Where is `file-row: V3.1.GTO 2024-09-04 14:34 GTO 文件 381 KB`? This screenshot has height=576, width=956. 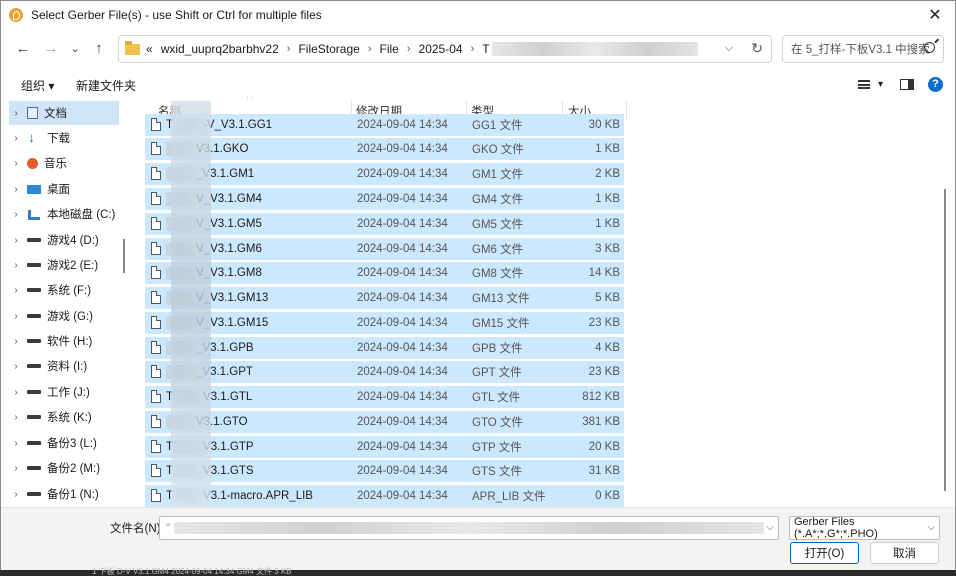 file-row: V3.1.GTO 2024-09-04 14:34 GTO 文件 381 KB is located at coordinates (384, 422).